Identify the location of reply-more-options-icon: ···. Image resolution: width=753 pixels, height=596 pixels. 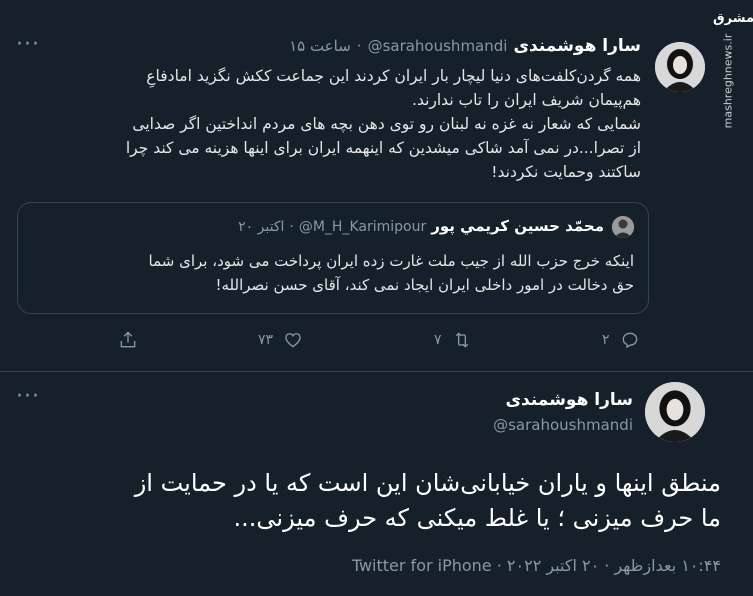
(28, 397).